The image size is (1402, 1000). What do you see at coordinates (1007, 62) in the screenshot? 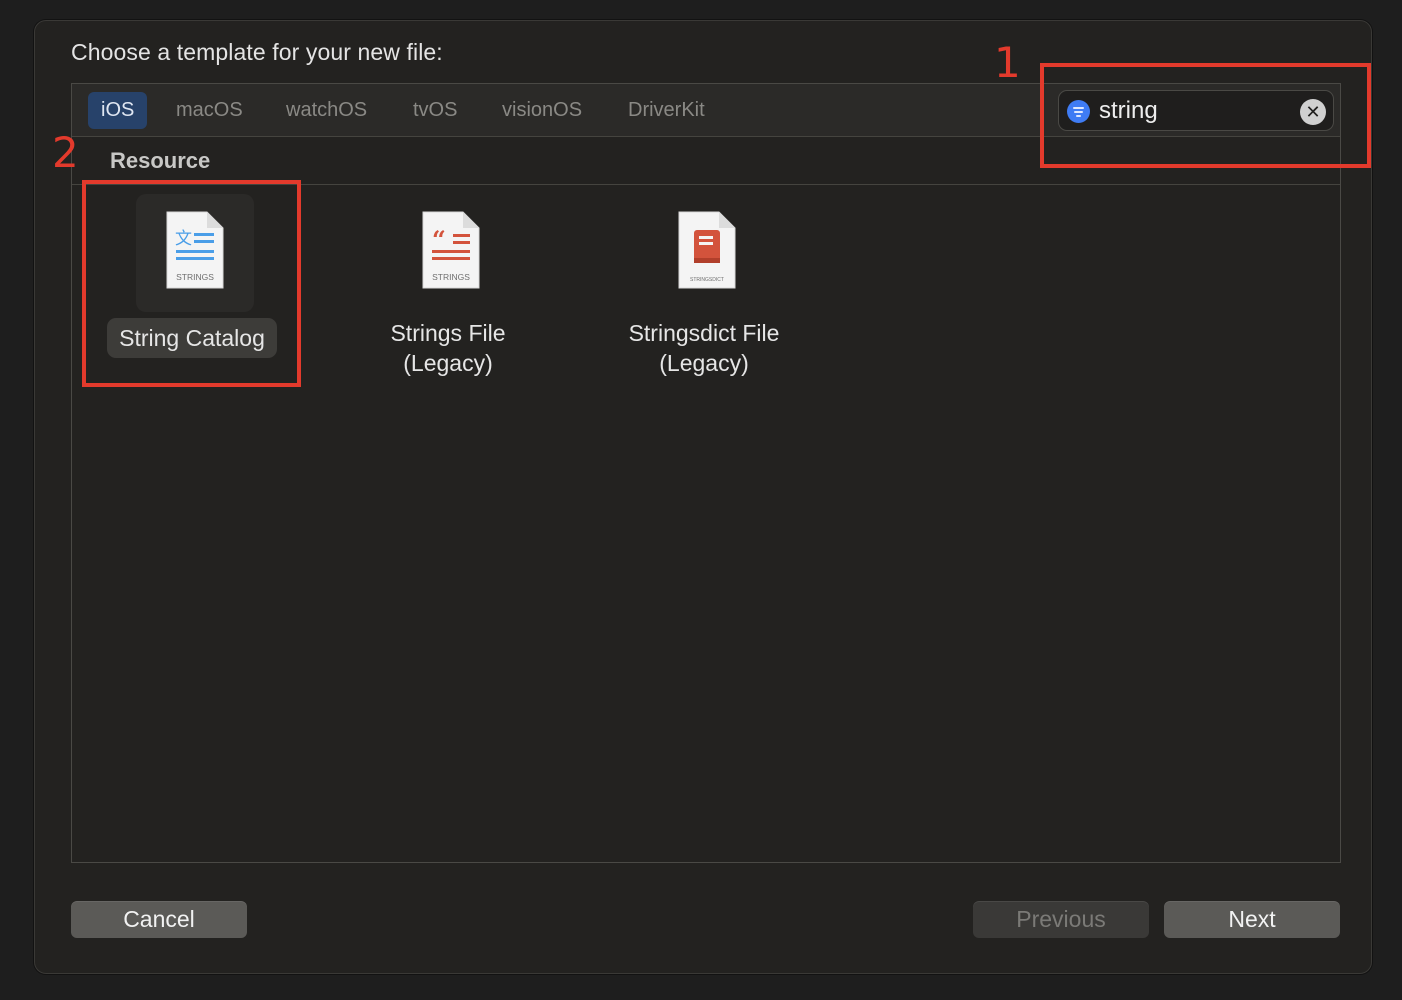
I see `annotation-number-1: 1` at bounding box center [1007, 62].